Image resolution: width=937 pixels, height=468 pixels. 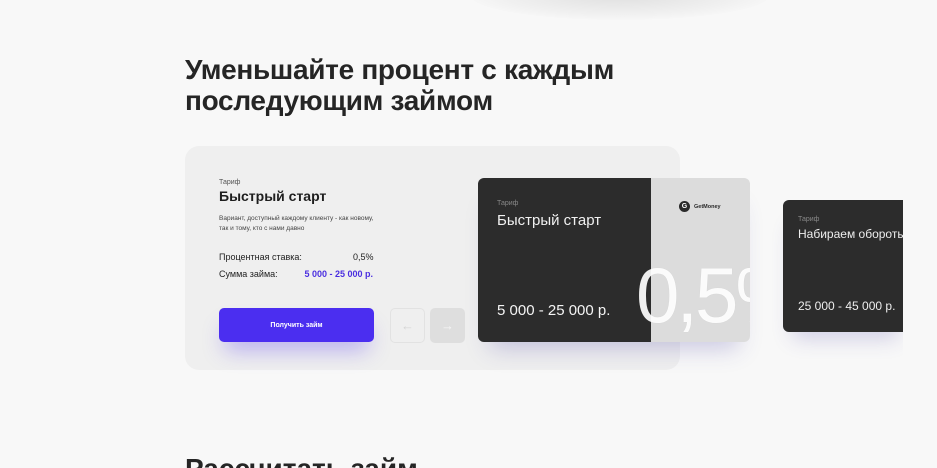 What do you see at coordinates (693, 295) in the screenshot?
I see `card-rate: 0,5%` at bounding box center [693, 295].